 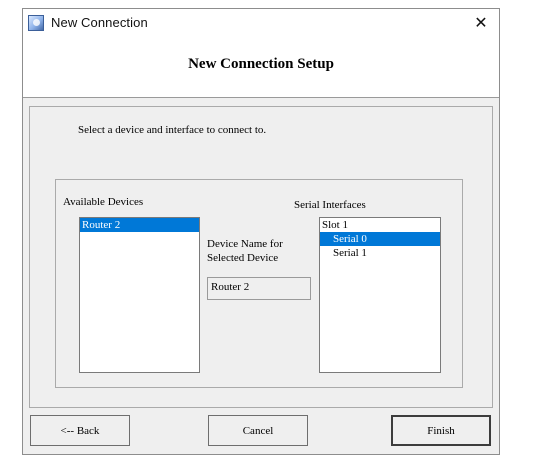 What do you see at coordinates (380, 253) in the screenshot?
I see `list-item: Serial 1` at bounding box center [380, 253].